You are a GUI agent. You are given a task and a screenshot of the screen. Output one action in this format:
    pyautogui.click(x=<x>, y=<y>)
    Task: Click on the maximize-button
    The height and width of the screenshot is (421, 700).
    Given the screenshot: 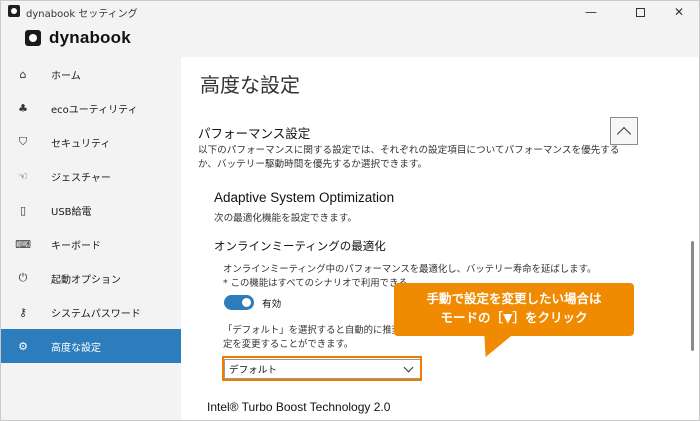 What is the action you would take?
    pyautogui.click(x=640, y=12)
    